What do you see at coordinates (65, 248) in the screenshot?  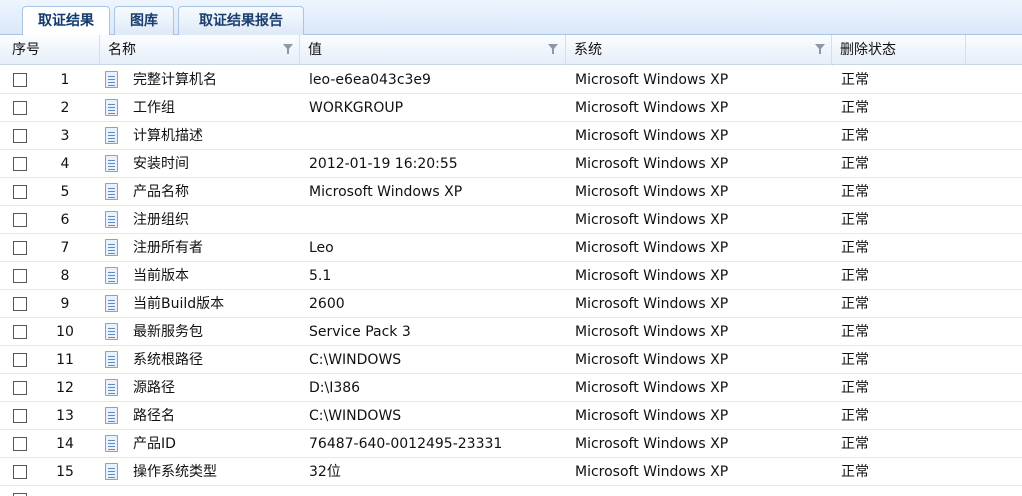 I see `row-index: 7` at bounding box center [65, 248].